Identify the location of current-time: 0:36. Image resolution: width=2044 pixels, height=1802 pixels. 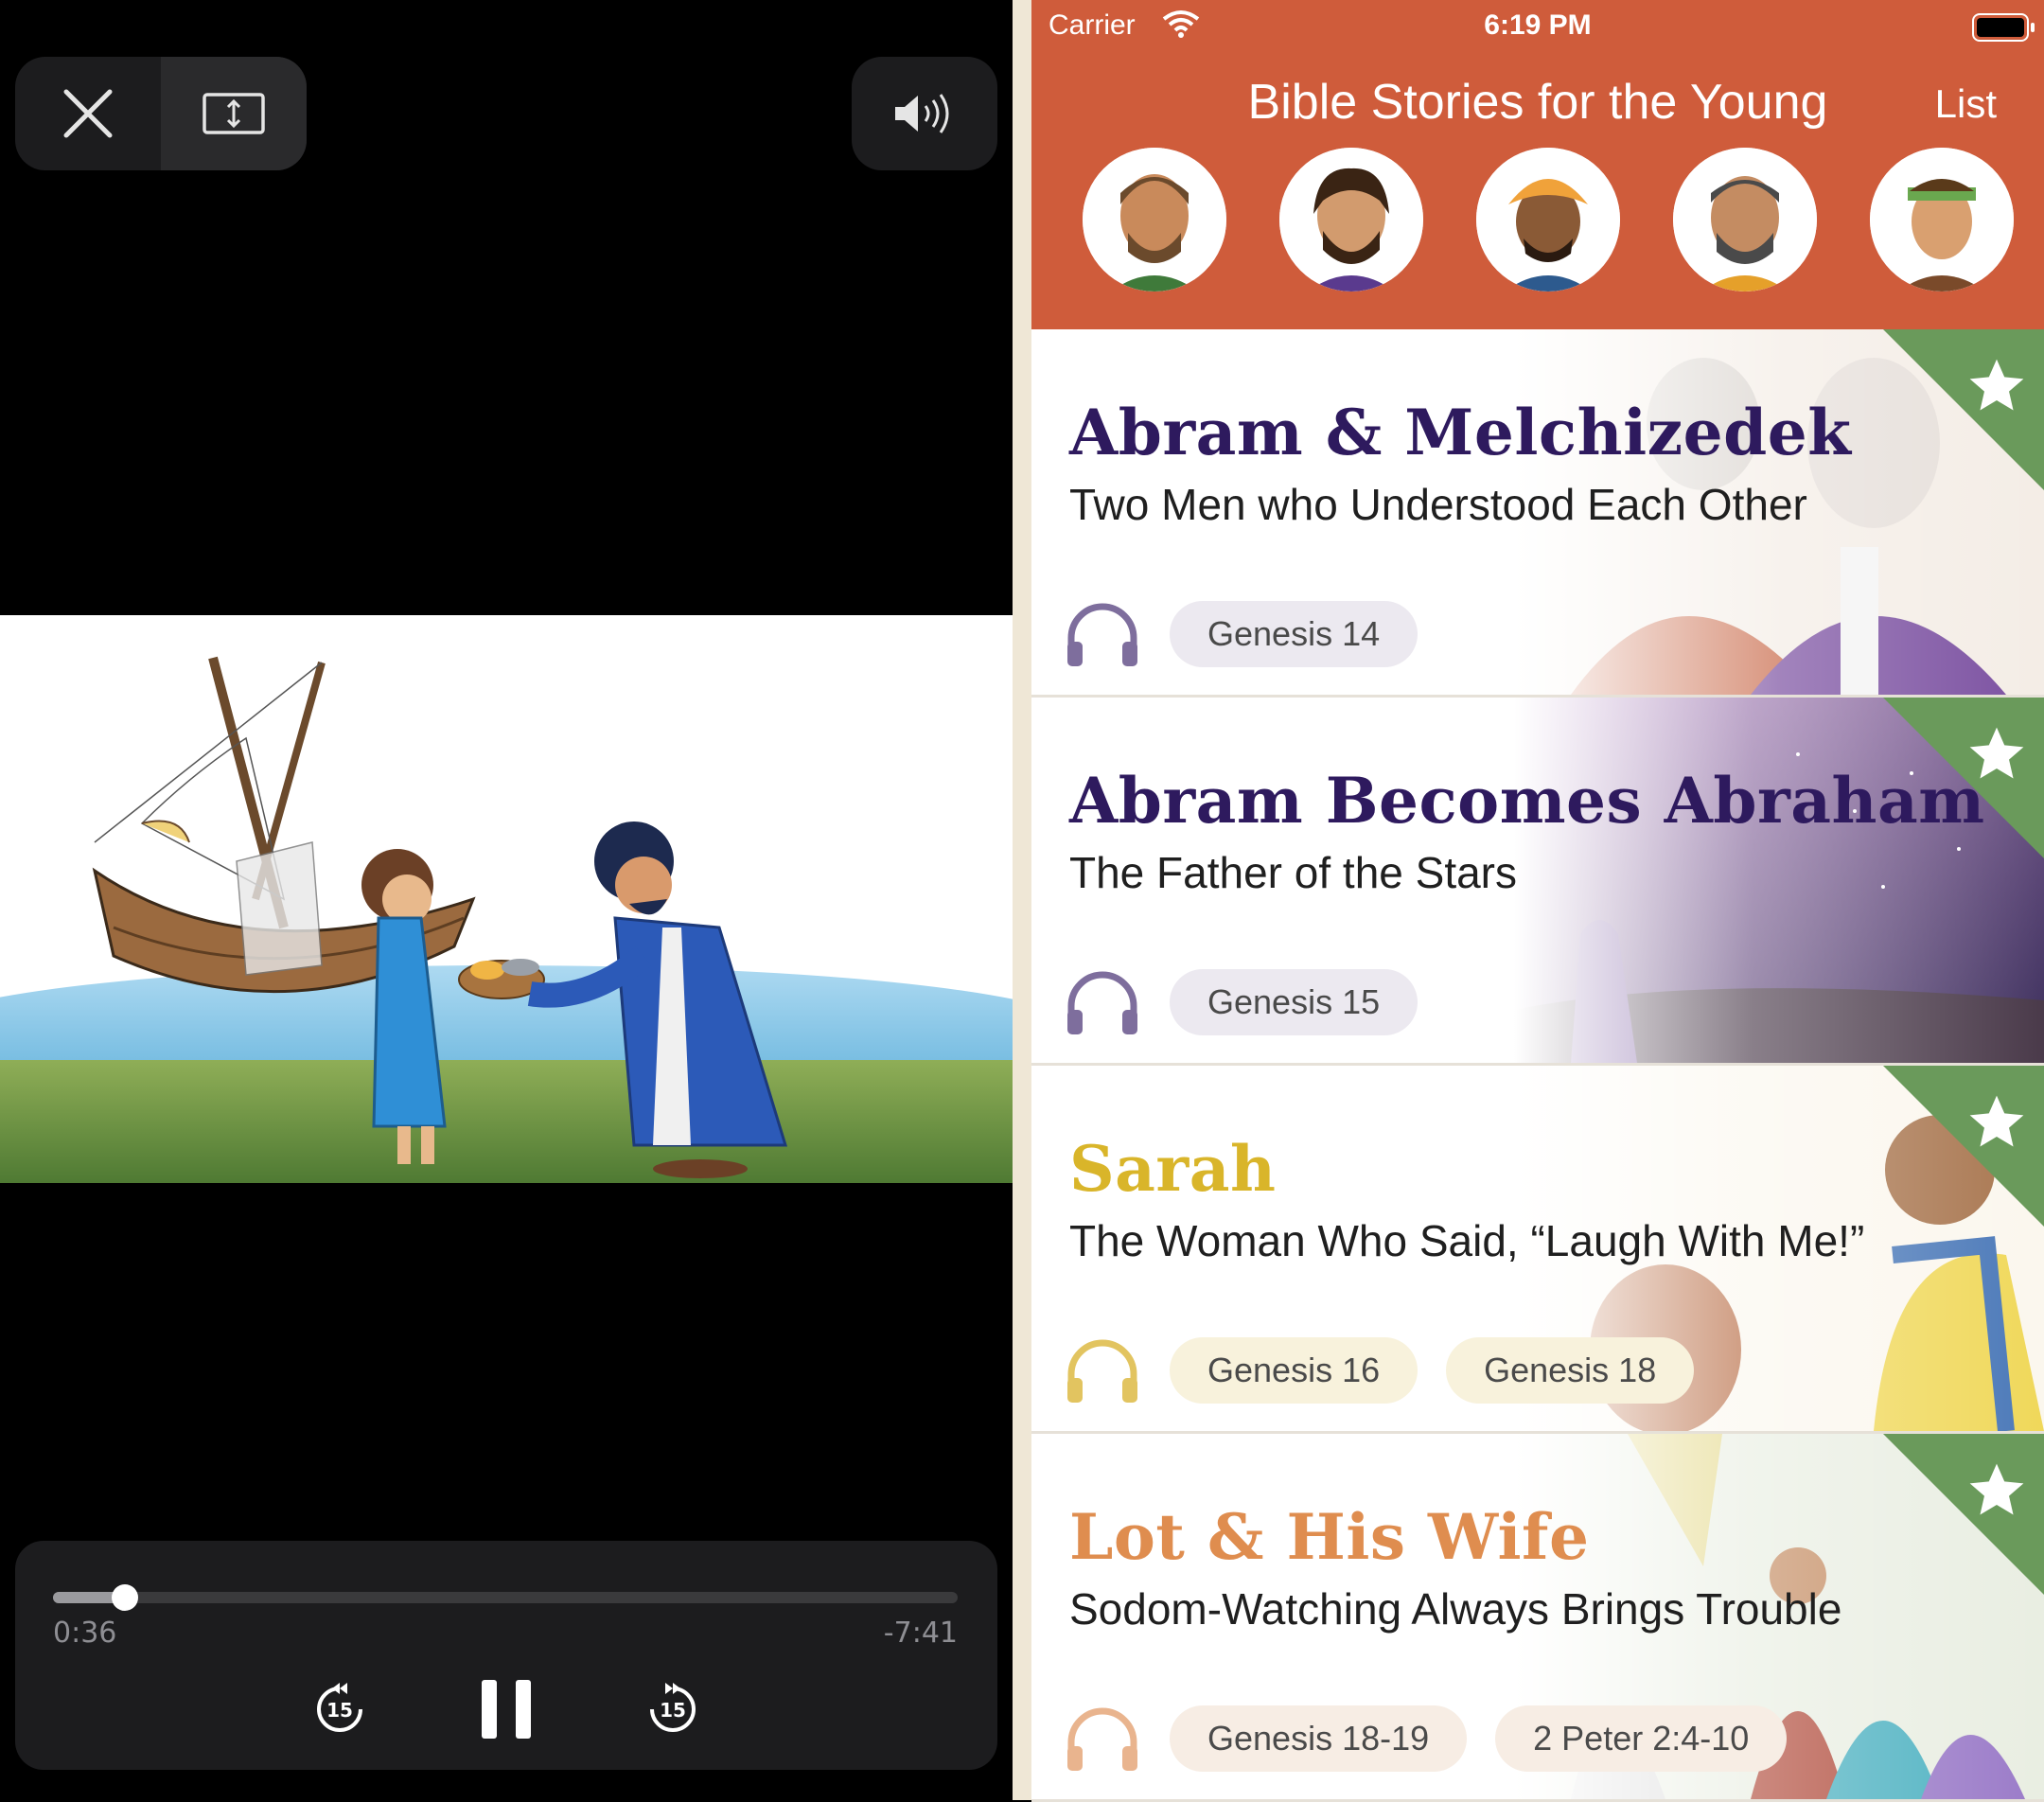
(85, 1633).